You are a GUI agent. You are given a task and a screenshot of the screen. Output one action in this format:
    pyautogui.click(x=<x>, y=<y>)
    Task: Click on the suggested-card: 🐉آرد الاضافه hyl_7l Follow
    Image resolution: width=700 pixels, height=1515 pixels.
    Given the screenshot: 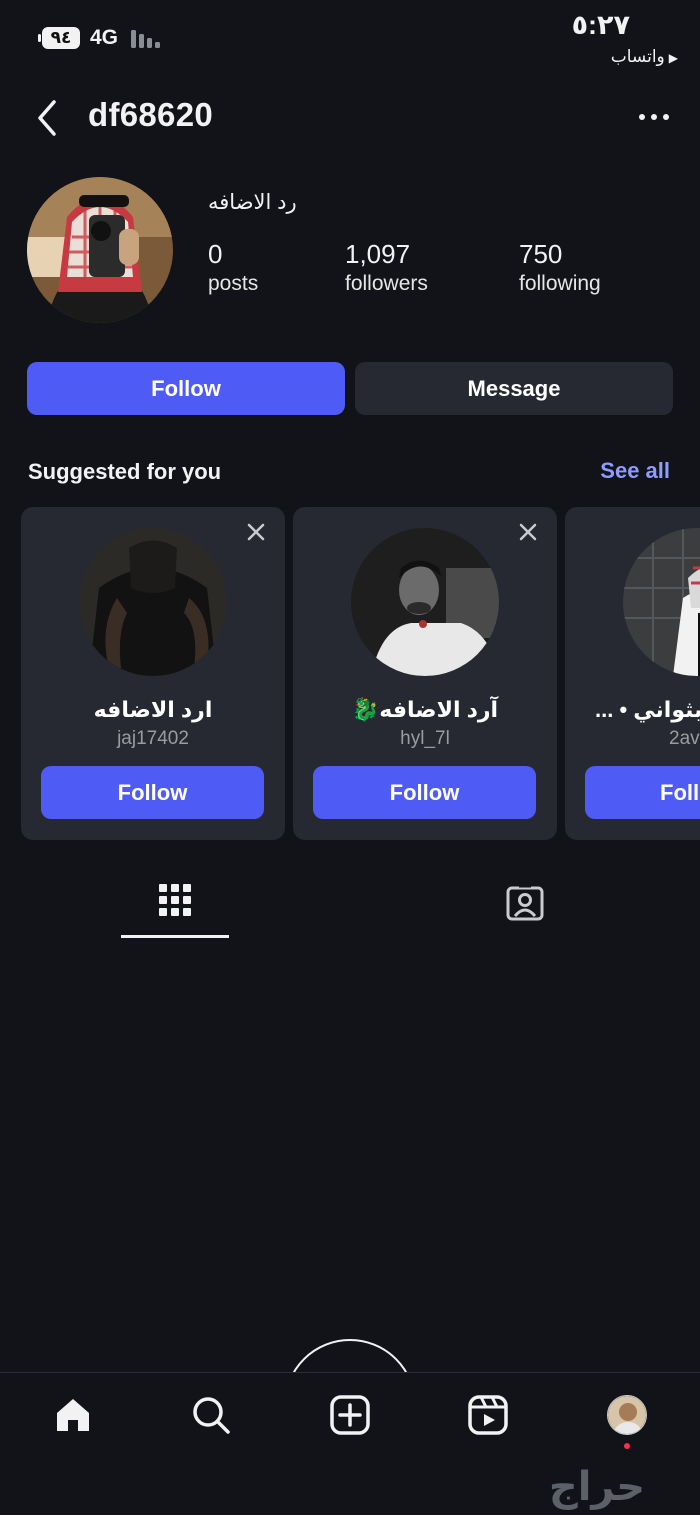 What is the action you would take?
    pyautogui.click(x=425, y=673)
    